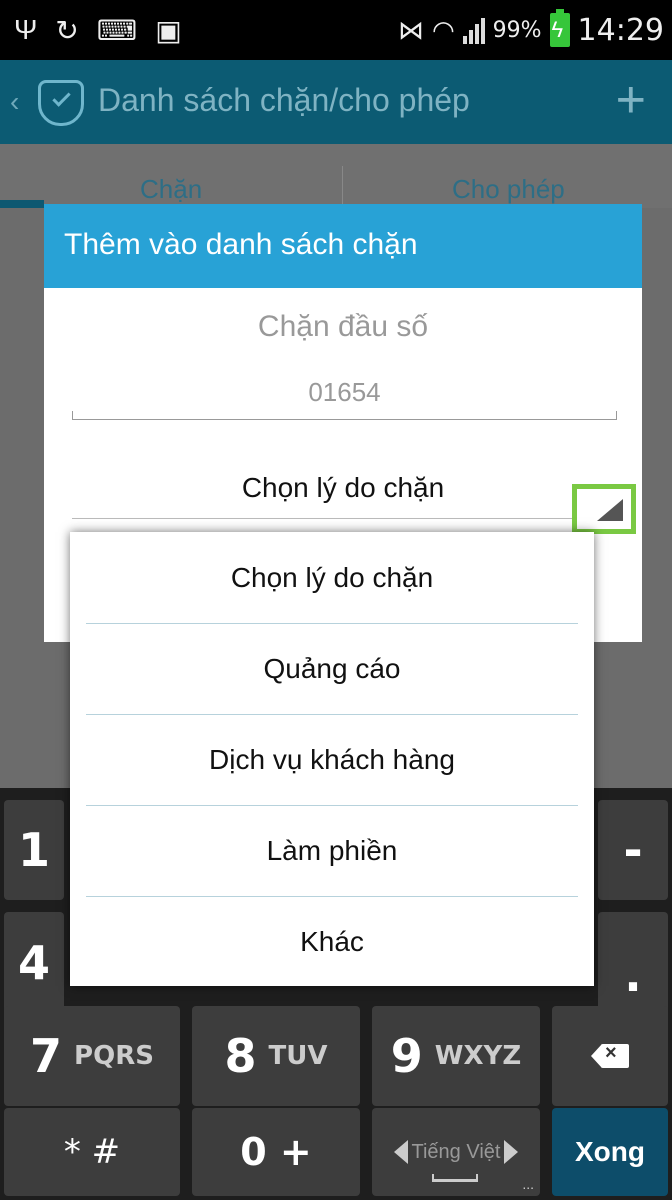 This screenshot has height=1200, width=672. I want to click on spinner-arrow-icon, so click(604, 509).